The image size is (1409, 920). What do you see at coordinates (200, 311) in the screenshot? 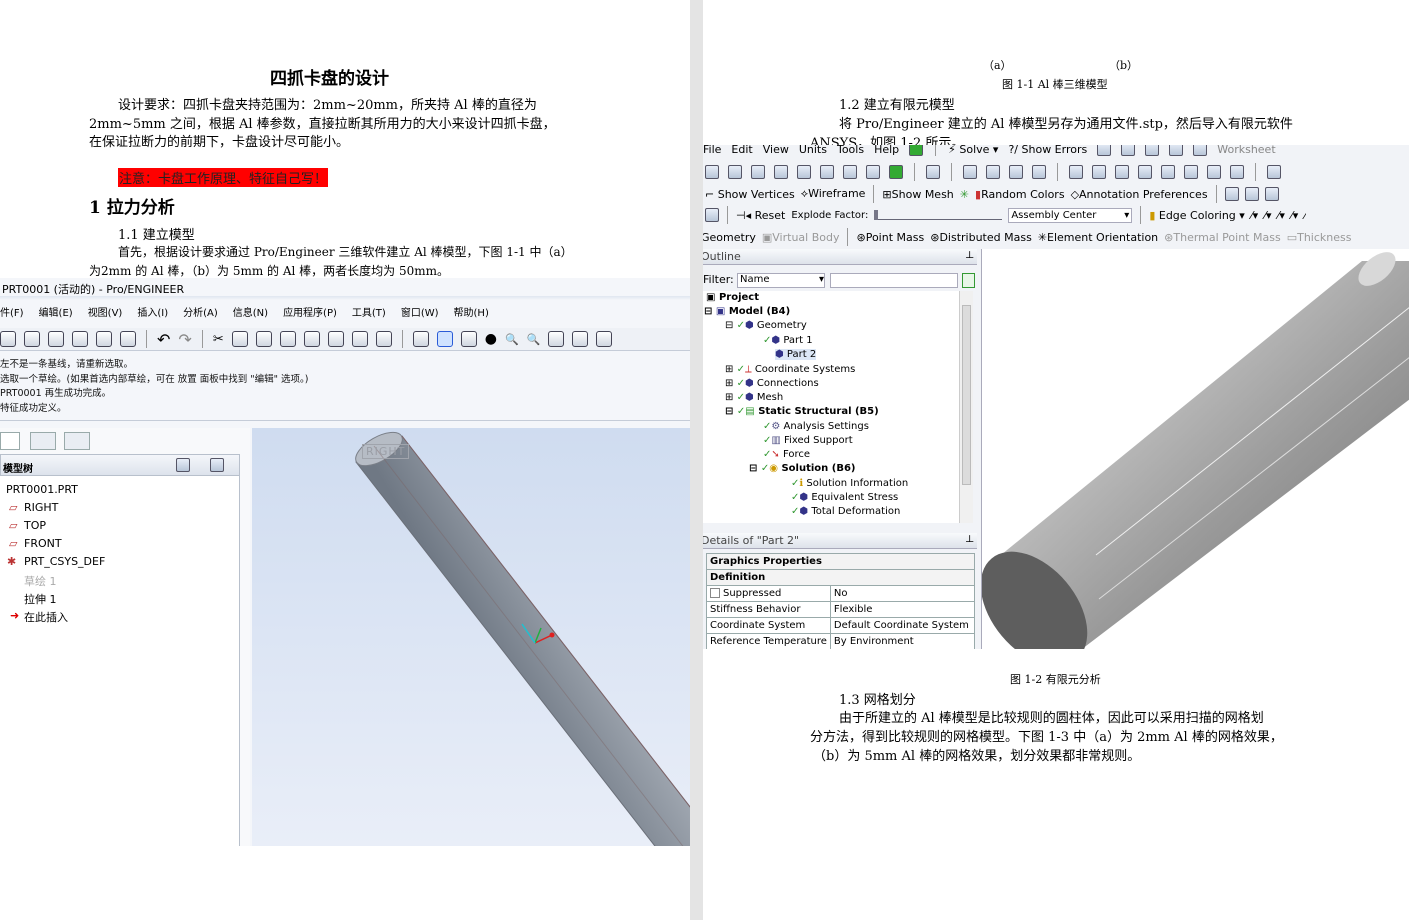
I see `menu-analysis: 分析(A)` at bounding box center [200, 311].